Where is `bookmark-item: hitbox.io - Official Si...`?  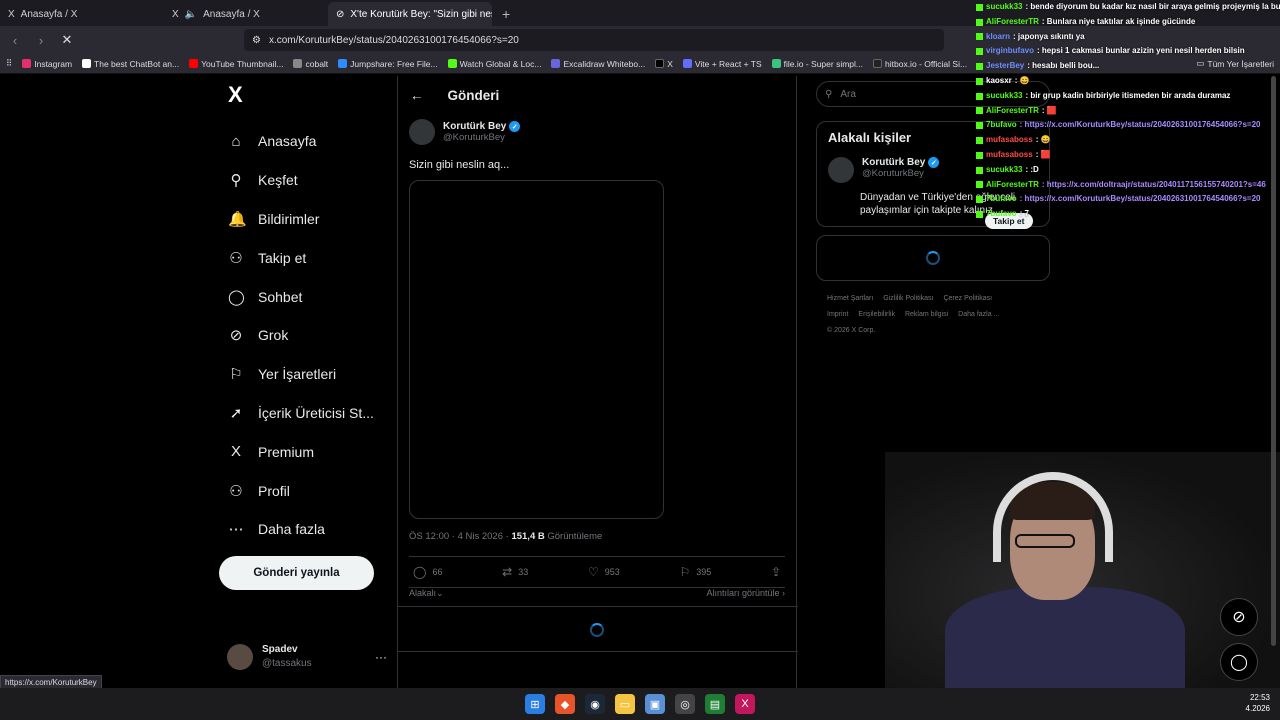
bookmark-item: hitbox.io - Official Si... is located at coordinates (920, 64).